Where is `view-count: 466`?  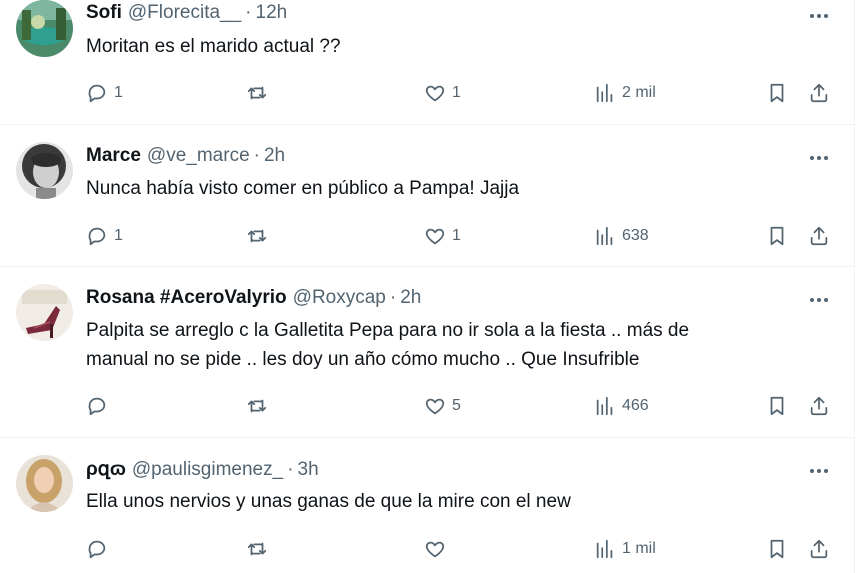
view-count: 466 is located at coordinates (635, 405).